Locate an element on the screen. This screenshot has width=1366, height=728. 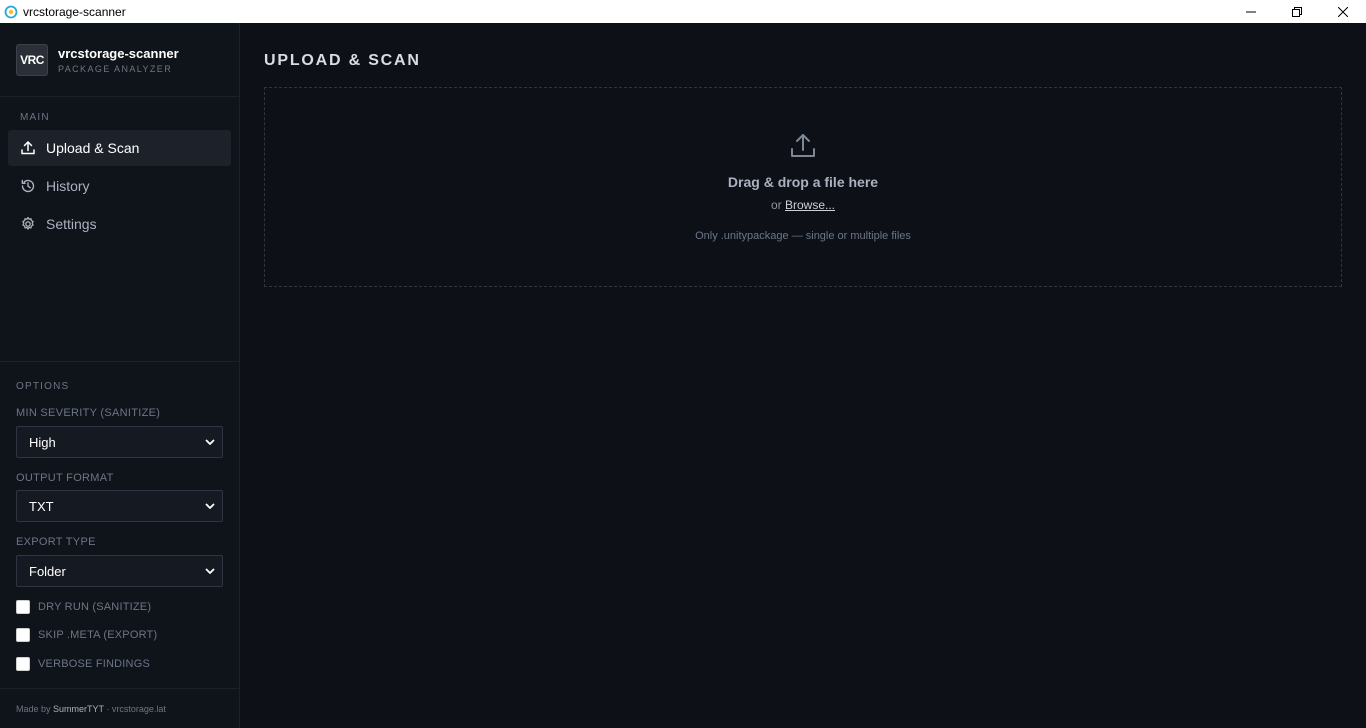
skip-meta-option: SKIP .META (EXPORT) is located at coordinates (86, 635).